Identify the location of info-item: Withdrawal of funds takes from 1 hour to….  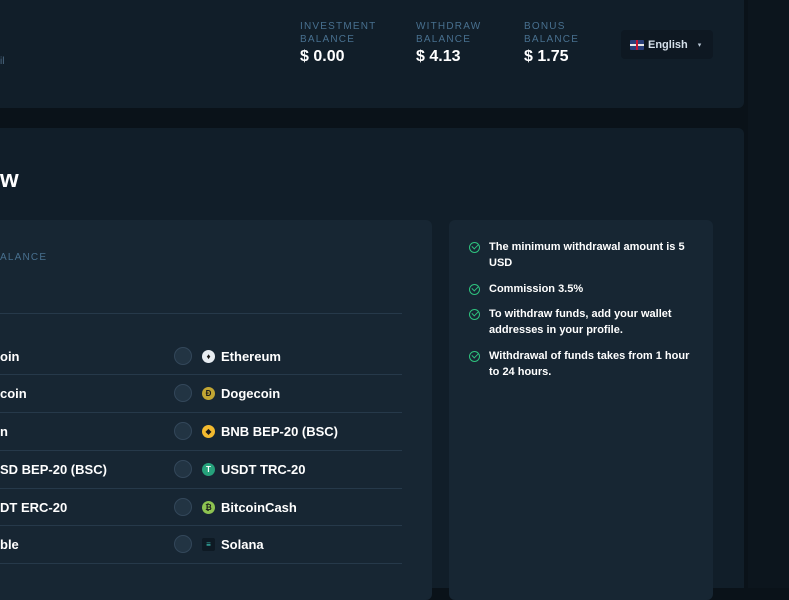
(584, 364).